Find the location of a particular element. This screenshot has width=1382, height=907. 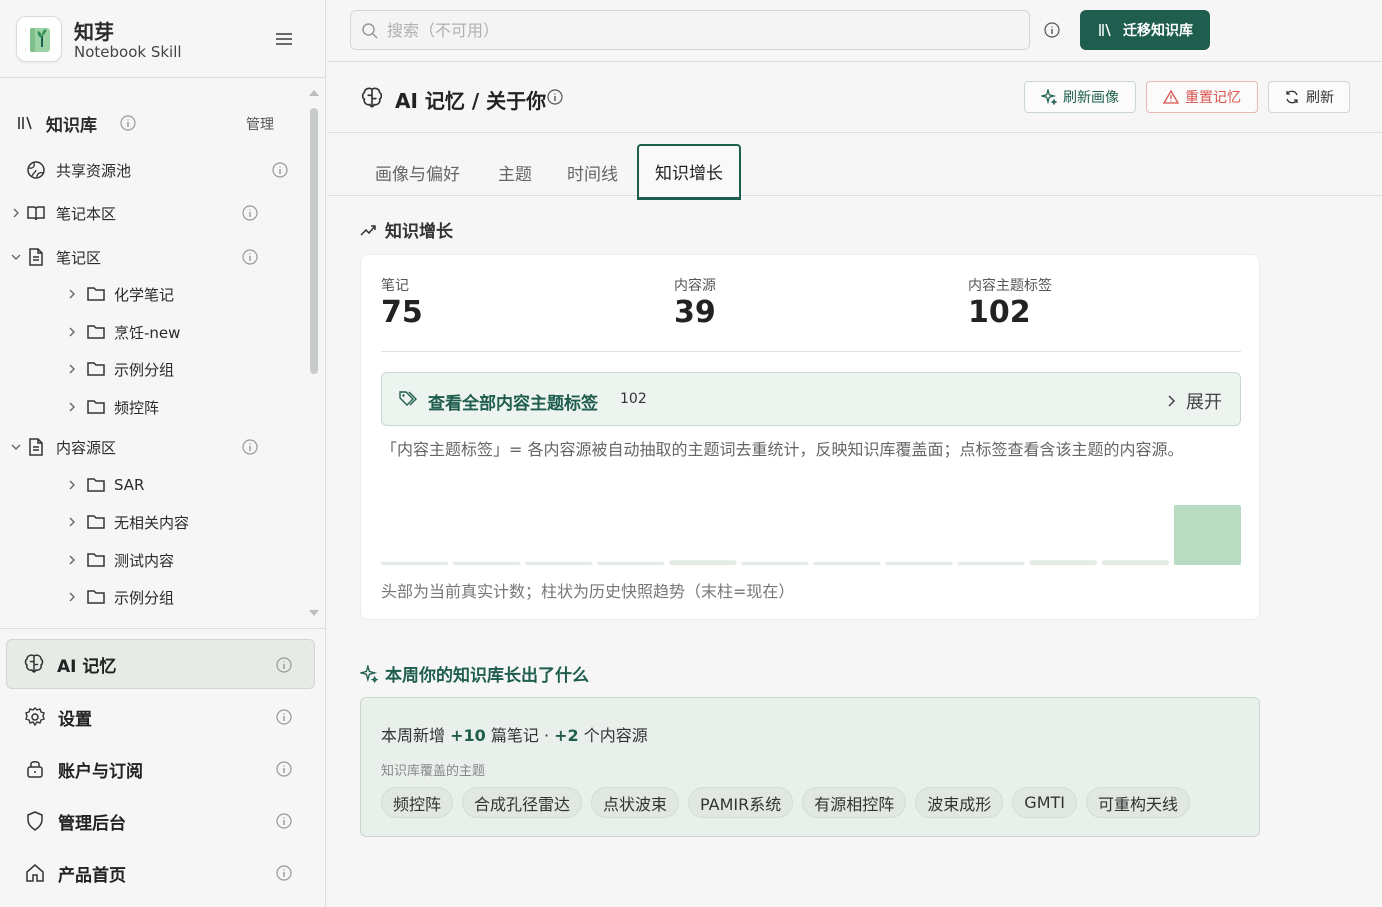

kb-manage-link: 管理 is located at coordinates (260, 124).